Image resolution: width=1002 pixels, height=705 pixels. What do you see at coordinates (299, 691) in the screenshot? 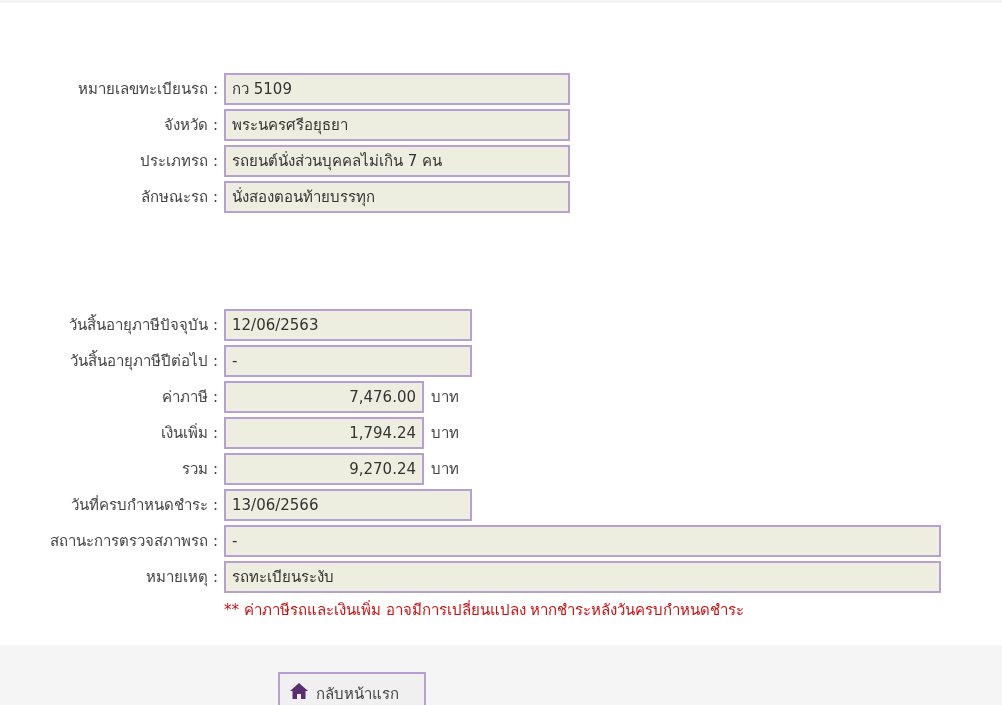
I see `home-icon` at bounding box center [299, 691].